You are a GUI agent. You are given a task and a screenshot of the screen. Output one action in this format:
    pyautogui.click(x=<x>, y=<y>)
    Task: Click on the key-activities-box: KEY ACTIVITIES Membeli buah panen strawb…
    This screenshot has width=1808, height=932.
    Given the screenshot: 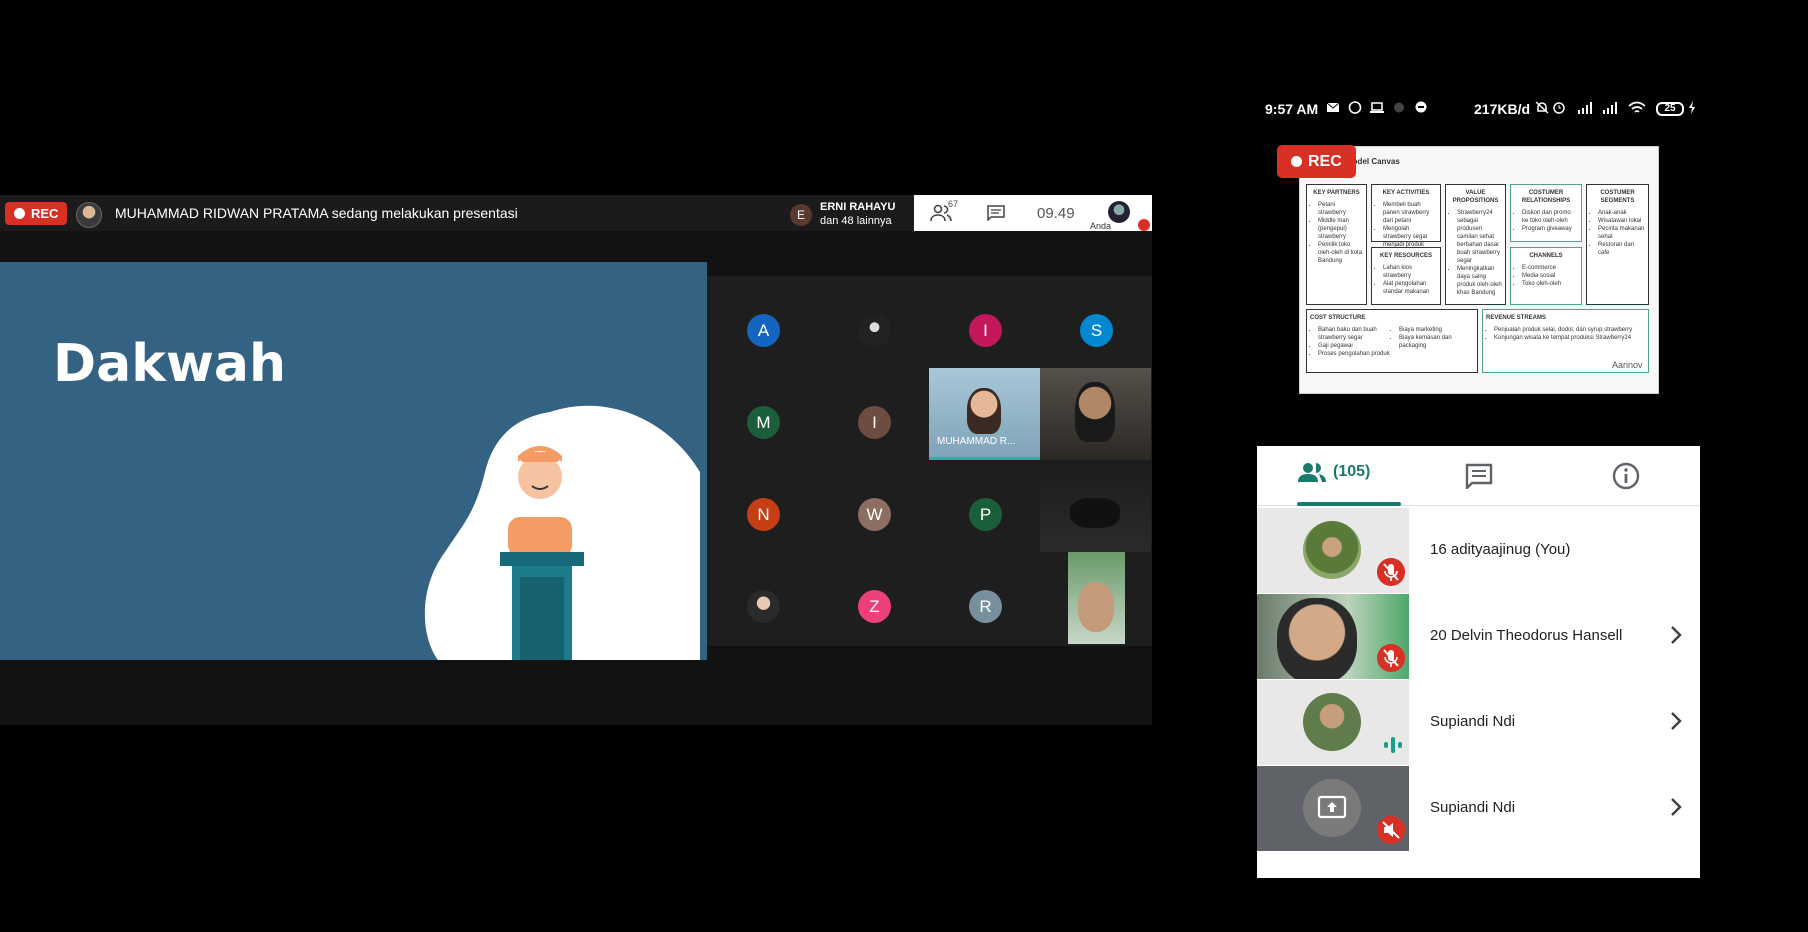 What is the action you would take?
    pyautogui.click(x=1406, y=220)
    